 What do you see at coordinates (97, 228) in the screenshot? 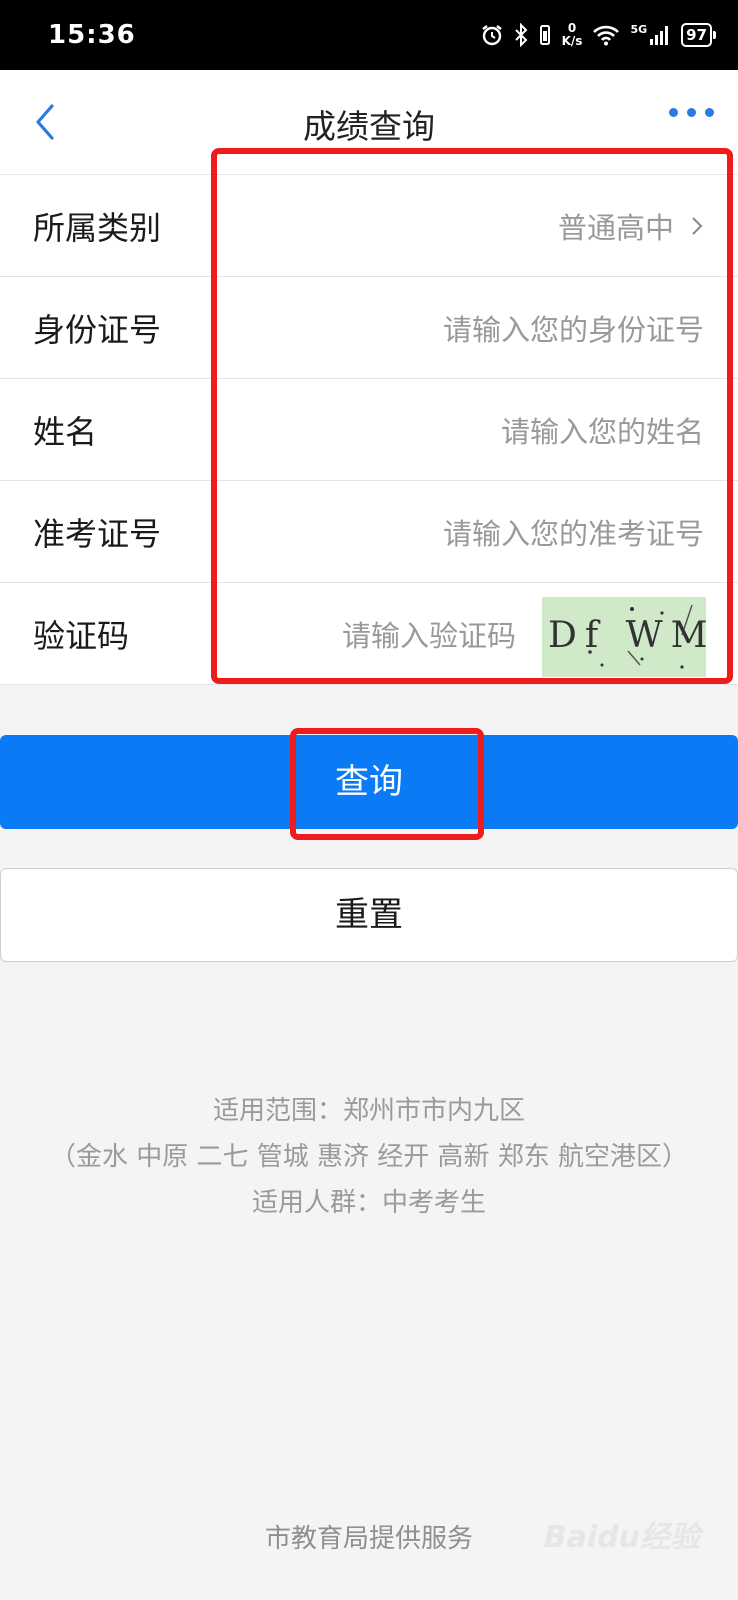
I see `category-label: 所属类别` at bounding box center [97, 228].